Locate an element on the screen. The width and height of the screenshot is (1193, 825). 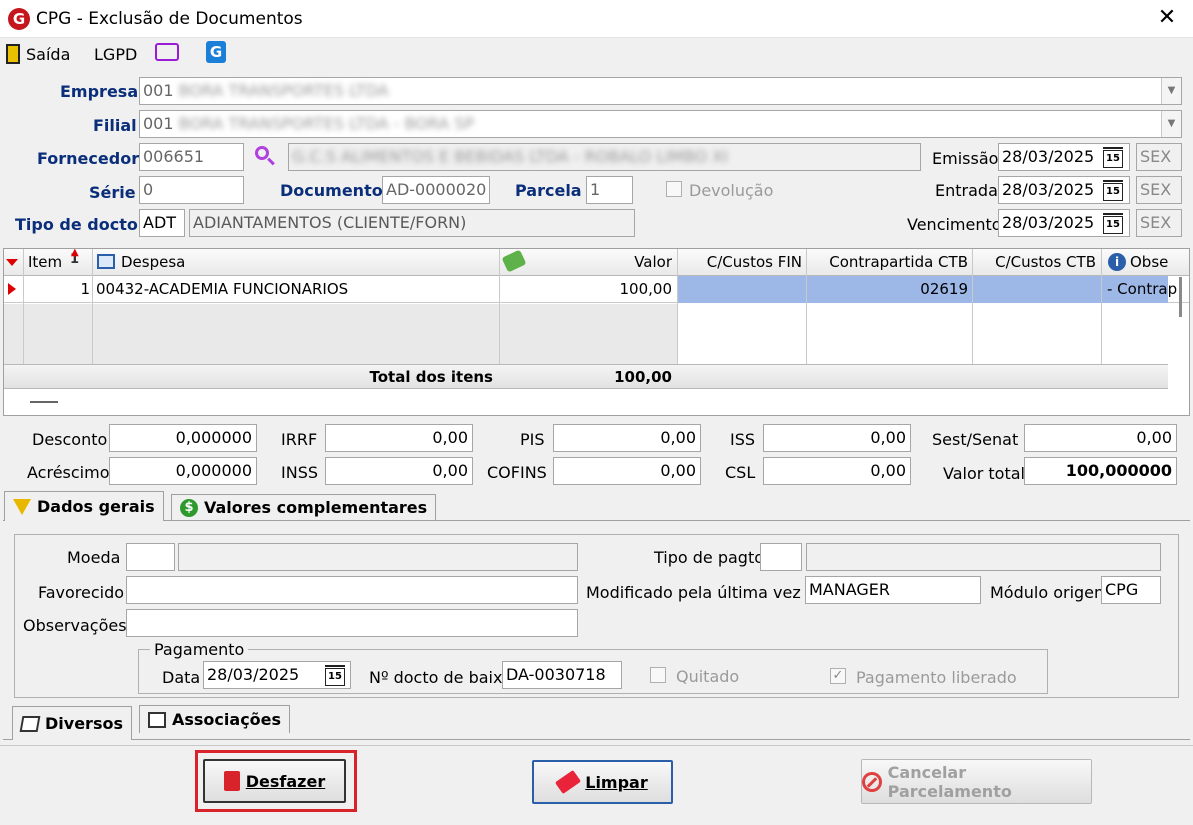
pis-label: PIS is located at coordinates (532, 439).